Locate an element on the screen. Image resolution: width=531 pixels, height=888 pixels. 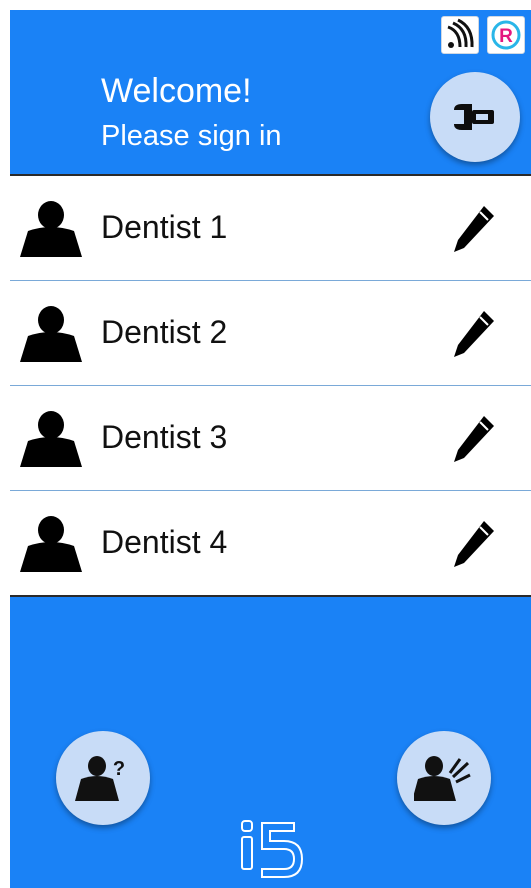
wrench-icon is located at coordinates (474, 117).